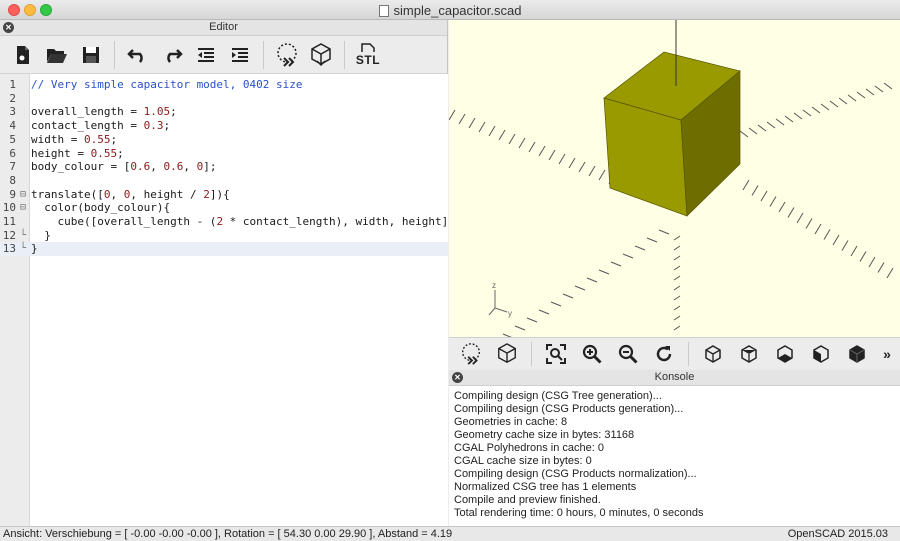 This screenshot has height=541, width=900. I want to click on redo-button, so click(172, 55).